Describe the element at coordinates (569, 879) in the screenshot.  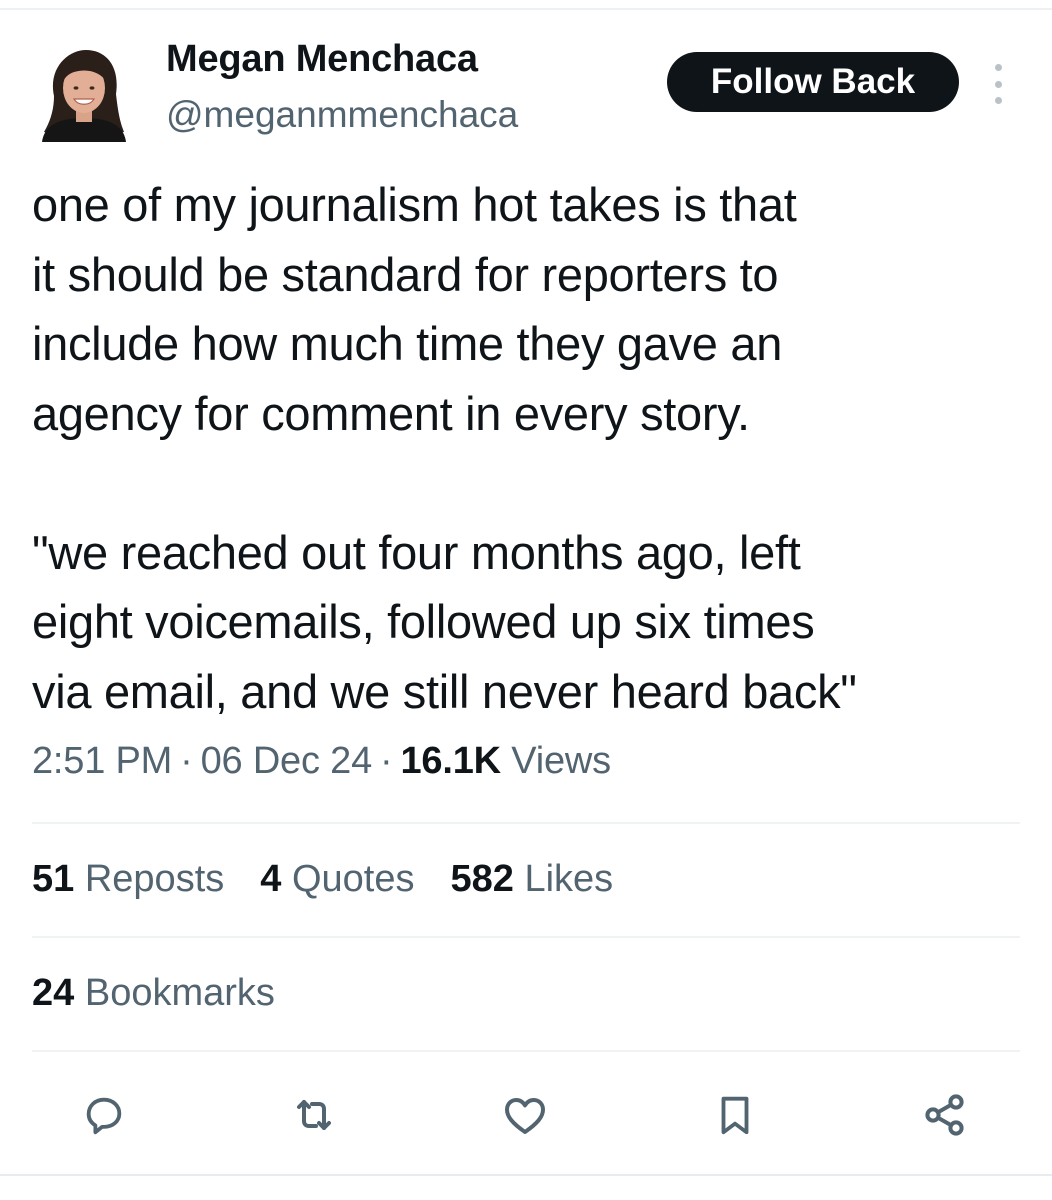
I see `likes-label: Likes` at that location.